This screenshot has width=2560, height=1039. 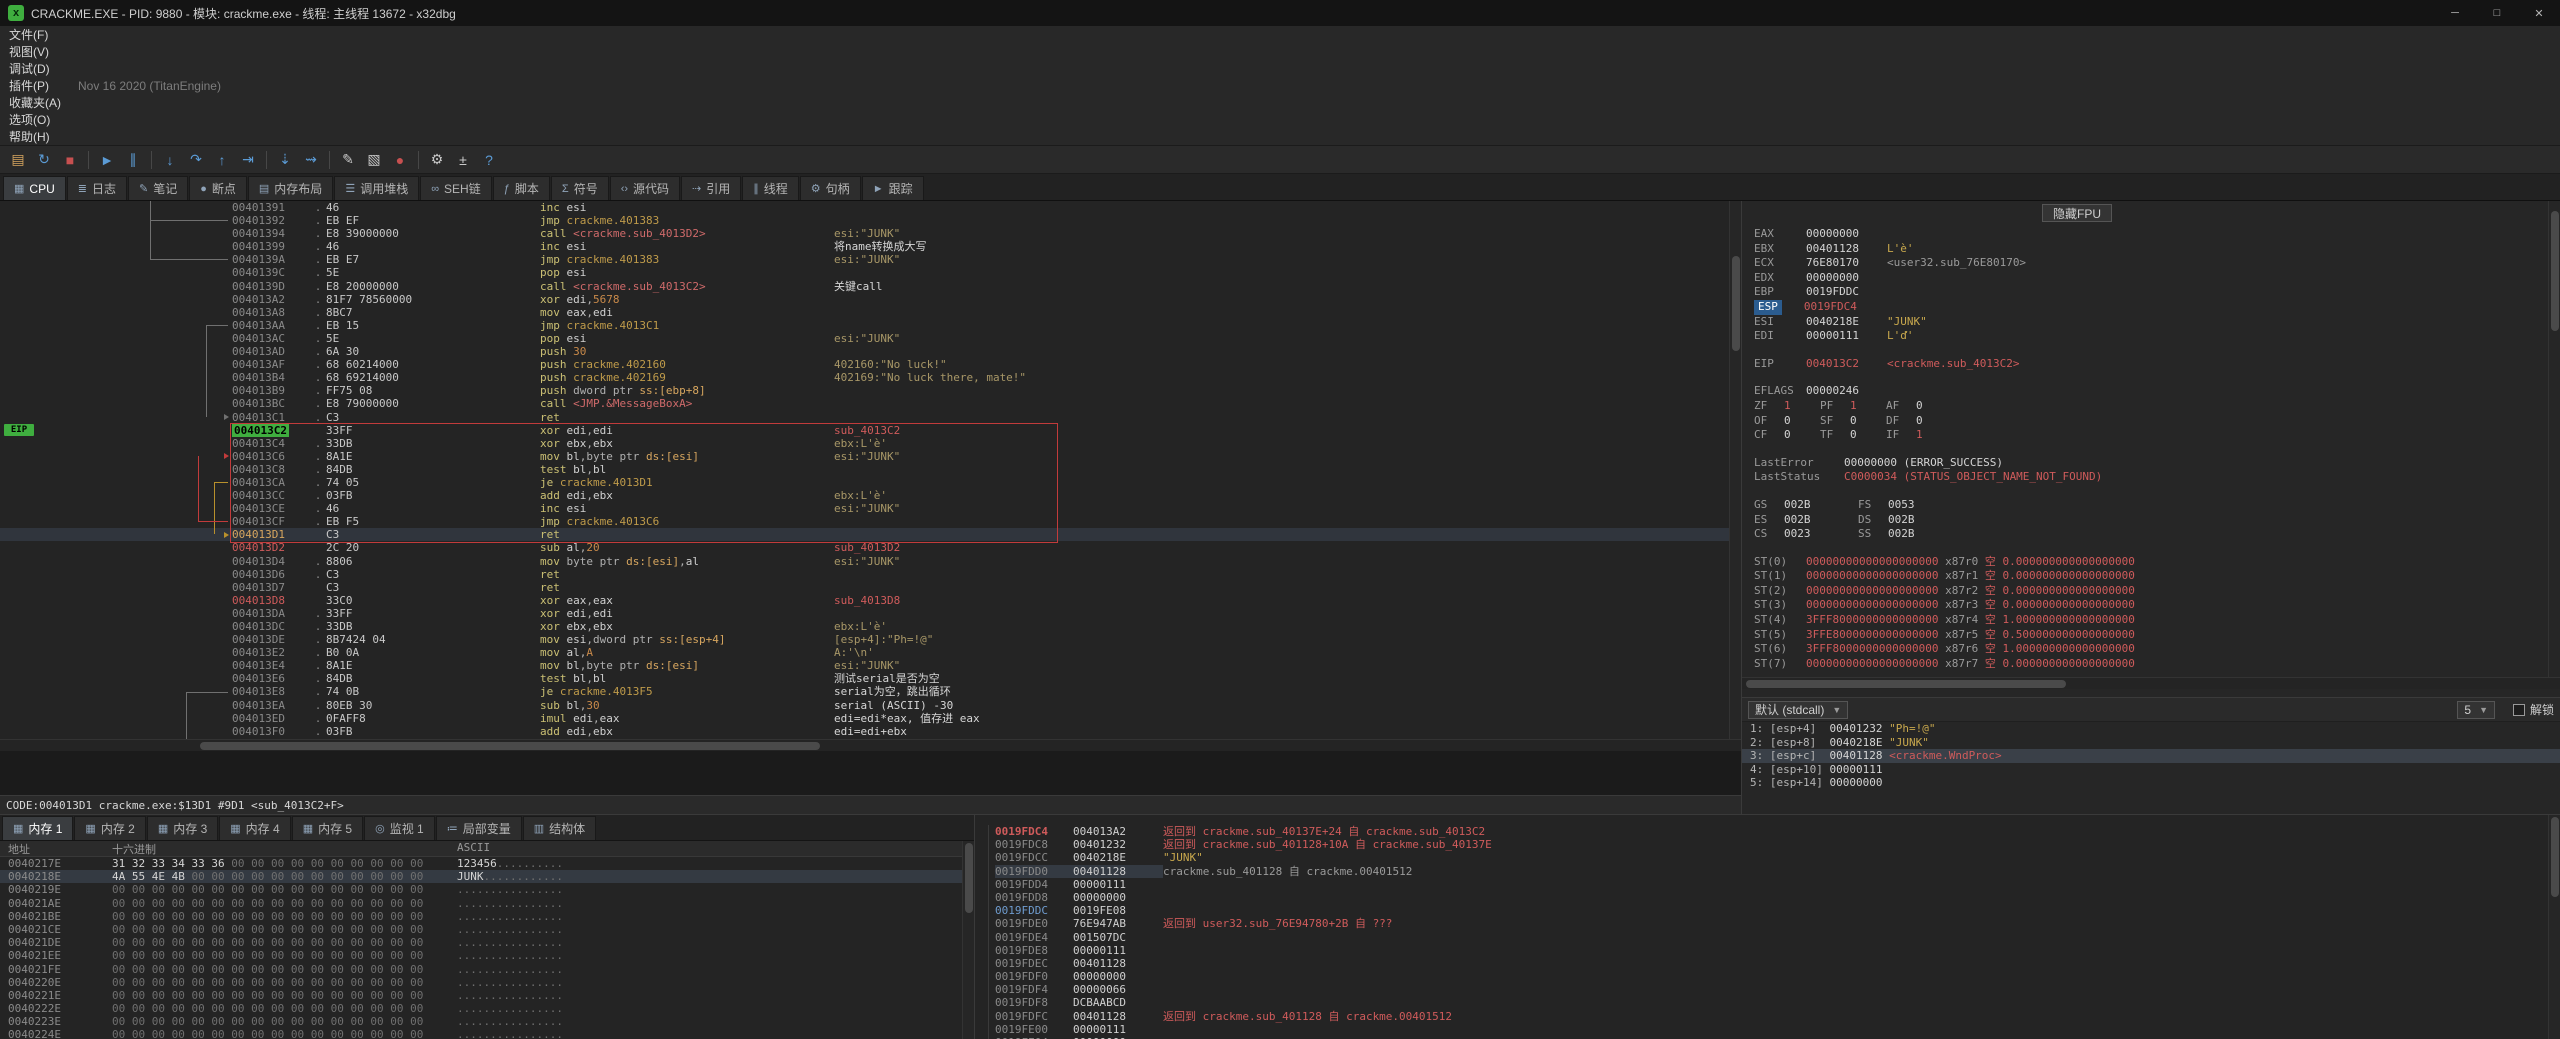 What do you see at coordinates (968, 940) in the screenshot?
I see `dump-vscrollbar` at bounding box center [968, 940].